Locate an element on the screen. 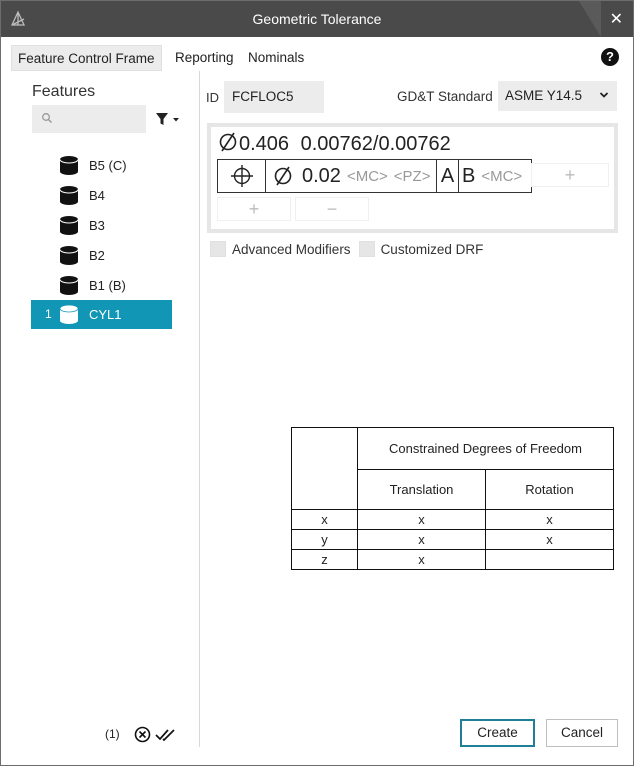 The height and width of the screenshot is (770, 634). feature-number: 1 is located at coordinates (48, 314).